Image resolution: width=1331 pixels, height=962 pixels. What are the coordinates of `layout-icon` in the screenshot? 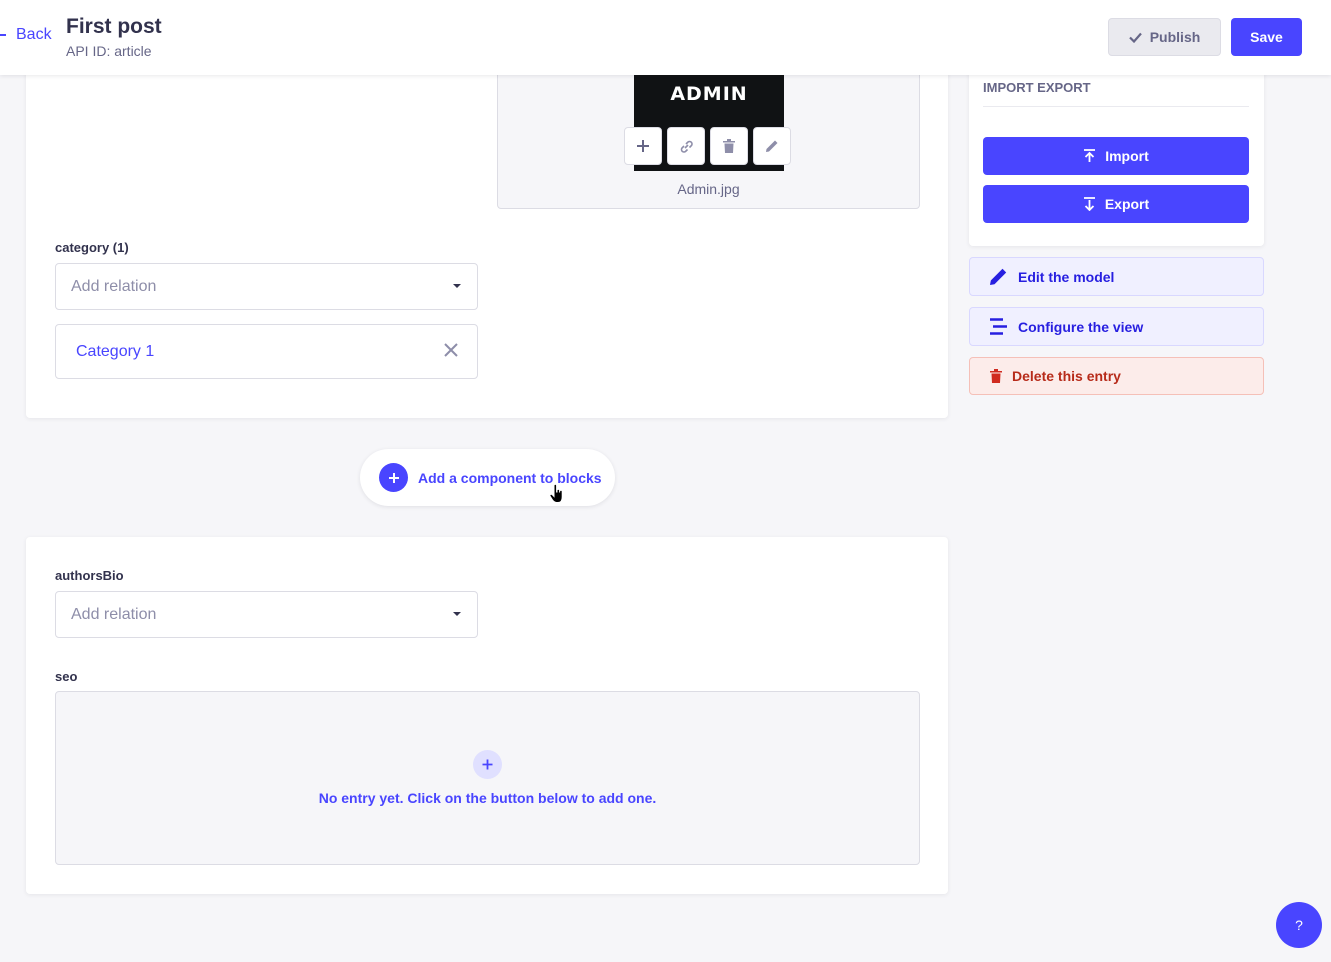 It's located at (998, 326).